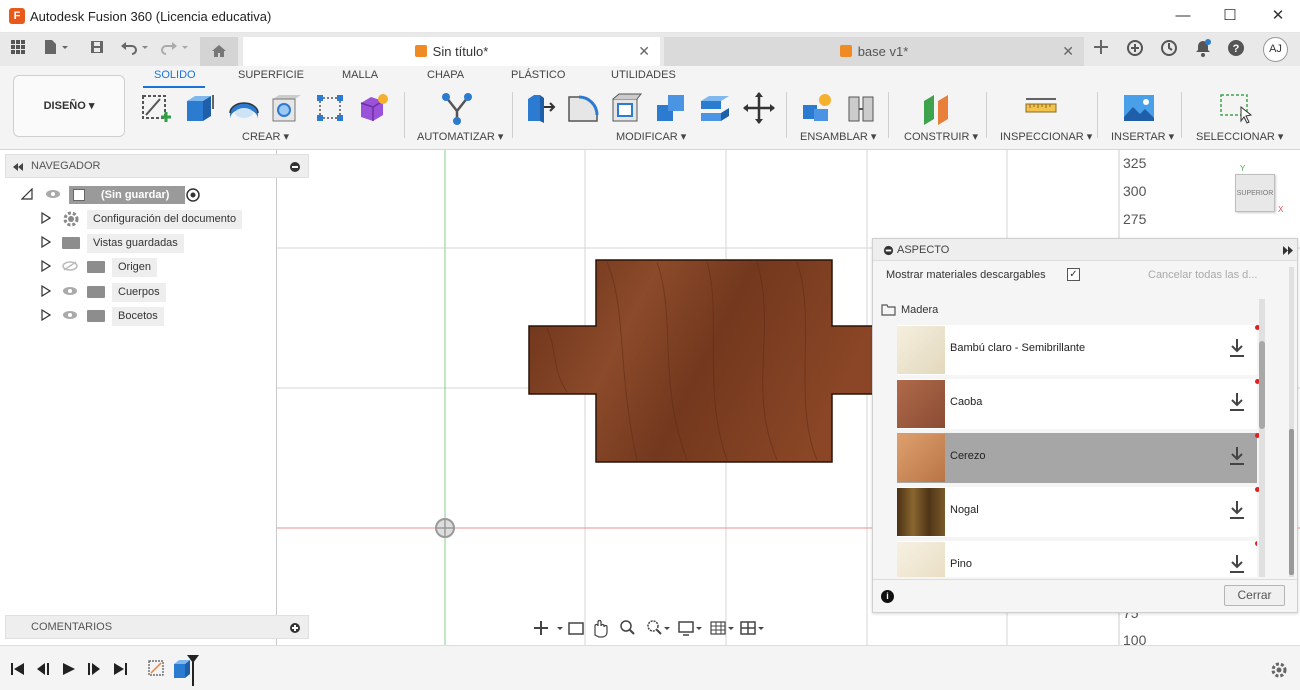 Image resolution: width=1300 pixels, height=690 pixels. I want to click on tab-sin-titulo: Sin título* ✕, so click(451, 51).